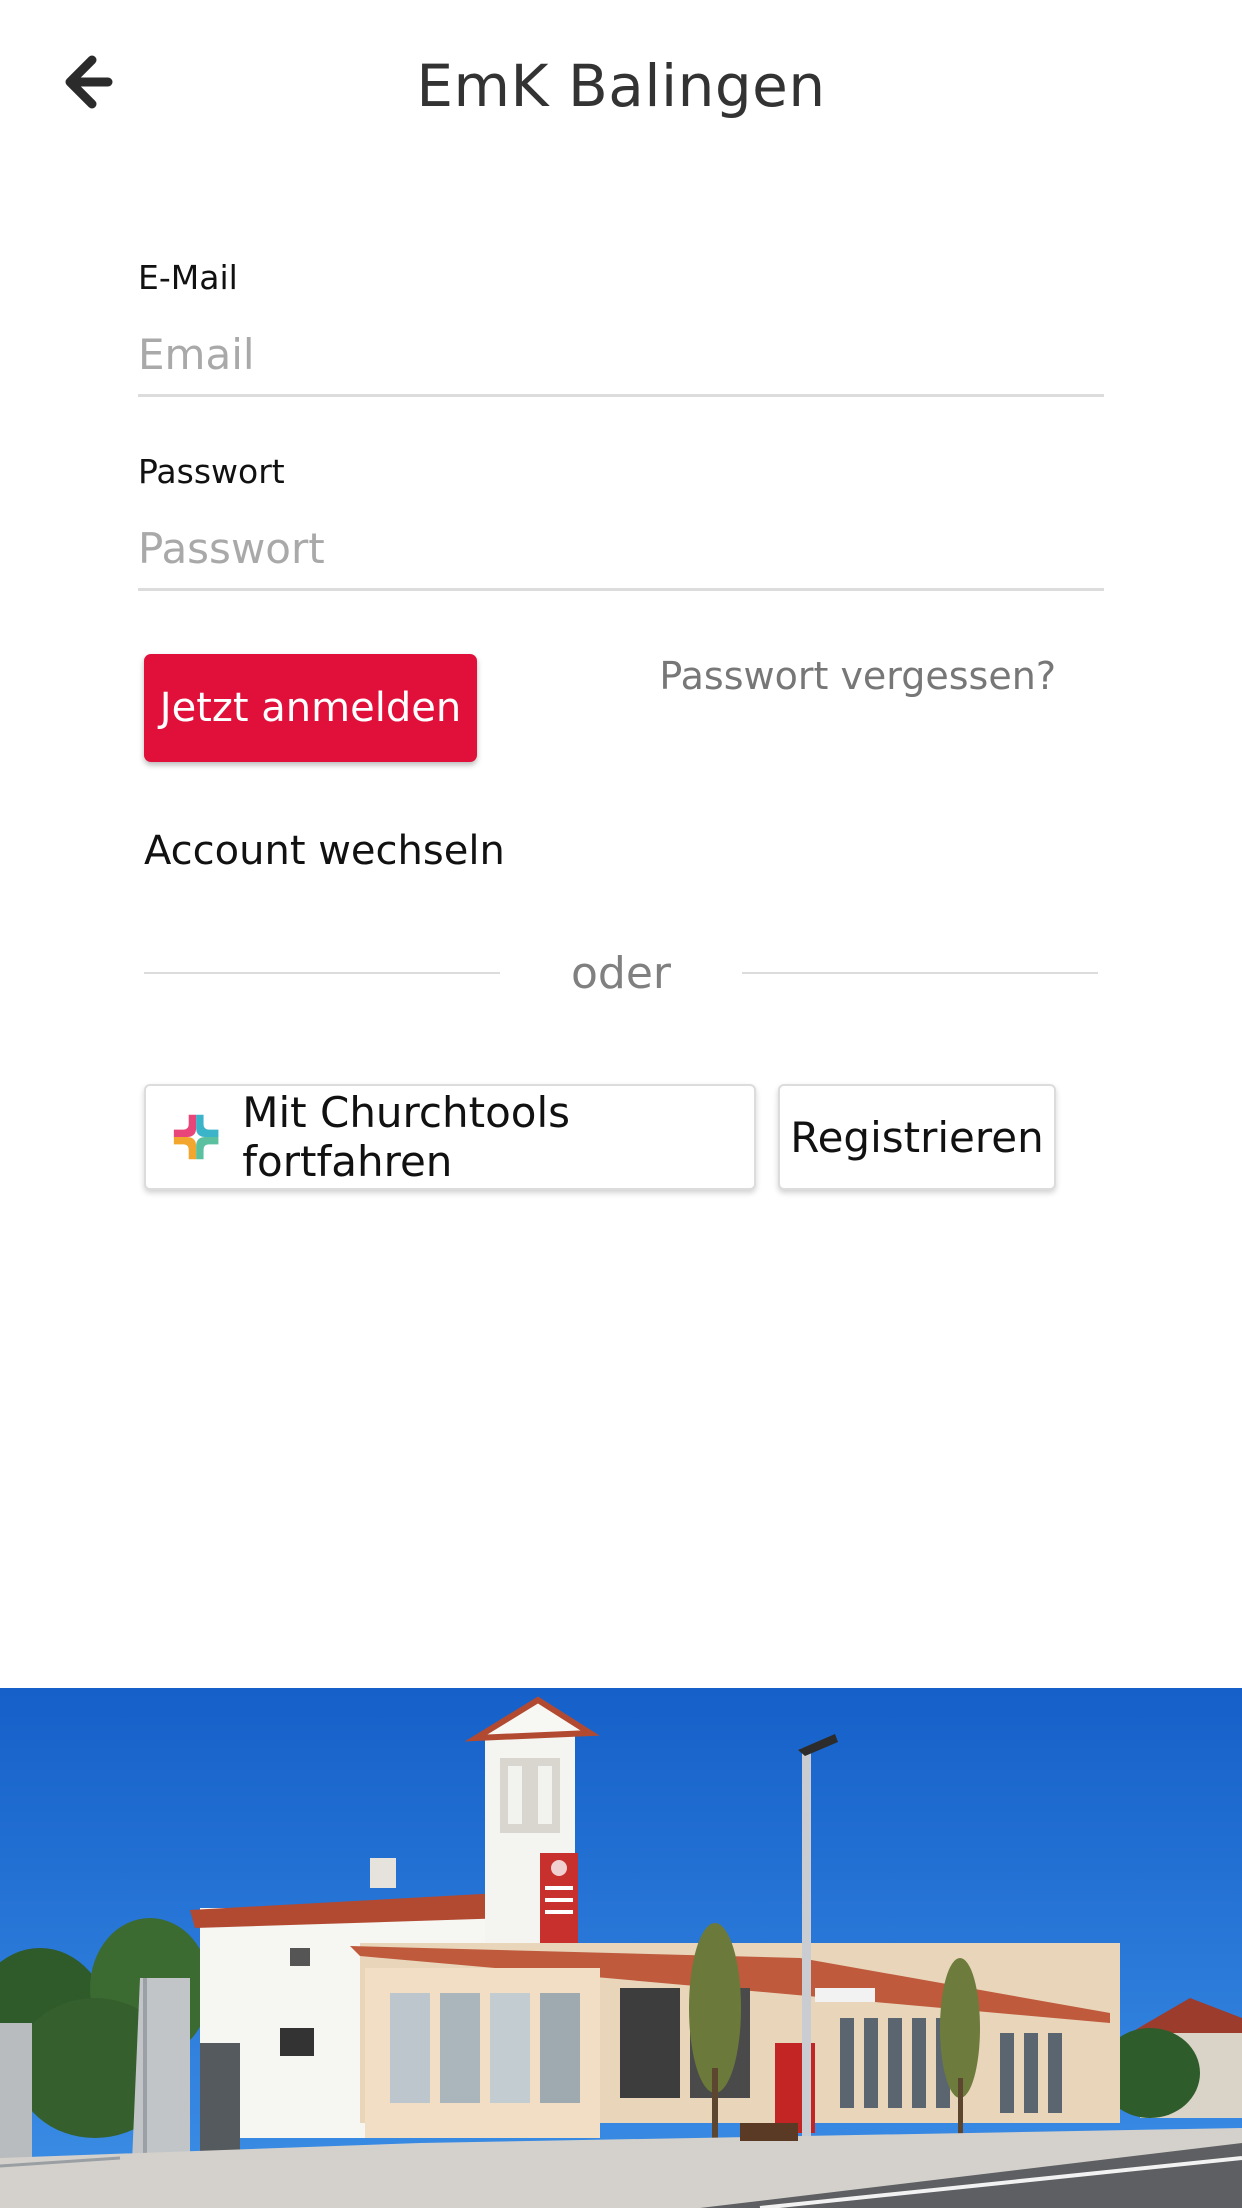  I want to click on churchtools-login-button: Mit Churchtools fortfahren, so click(450, 1137).